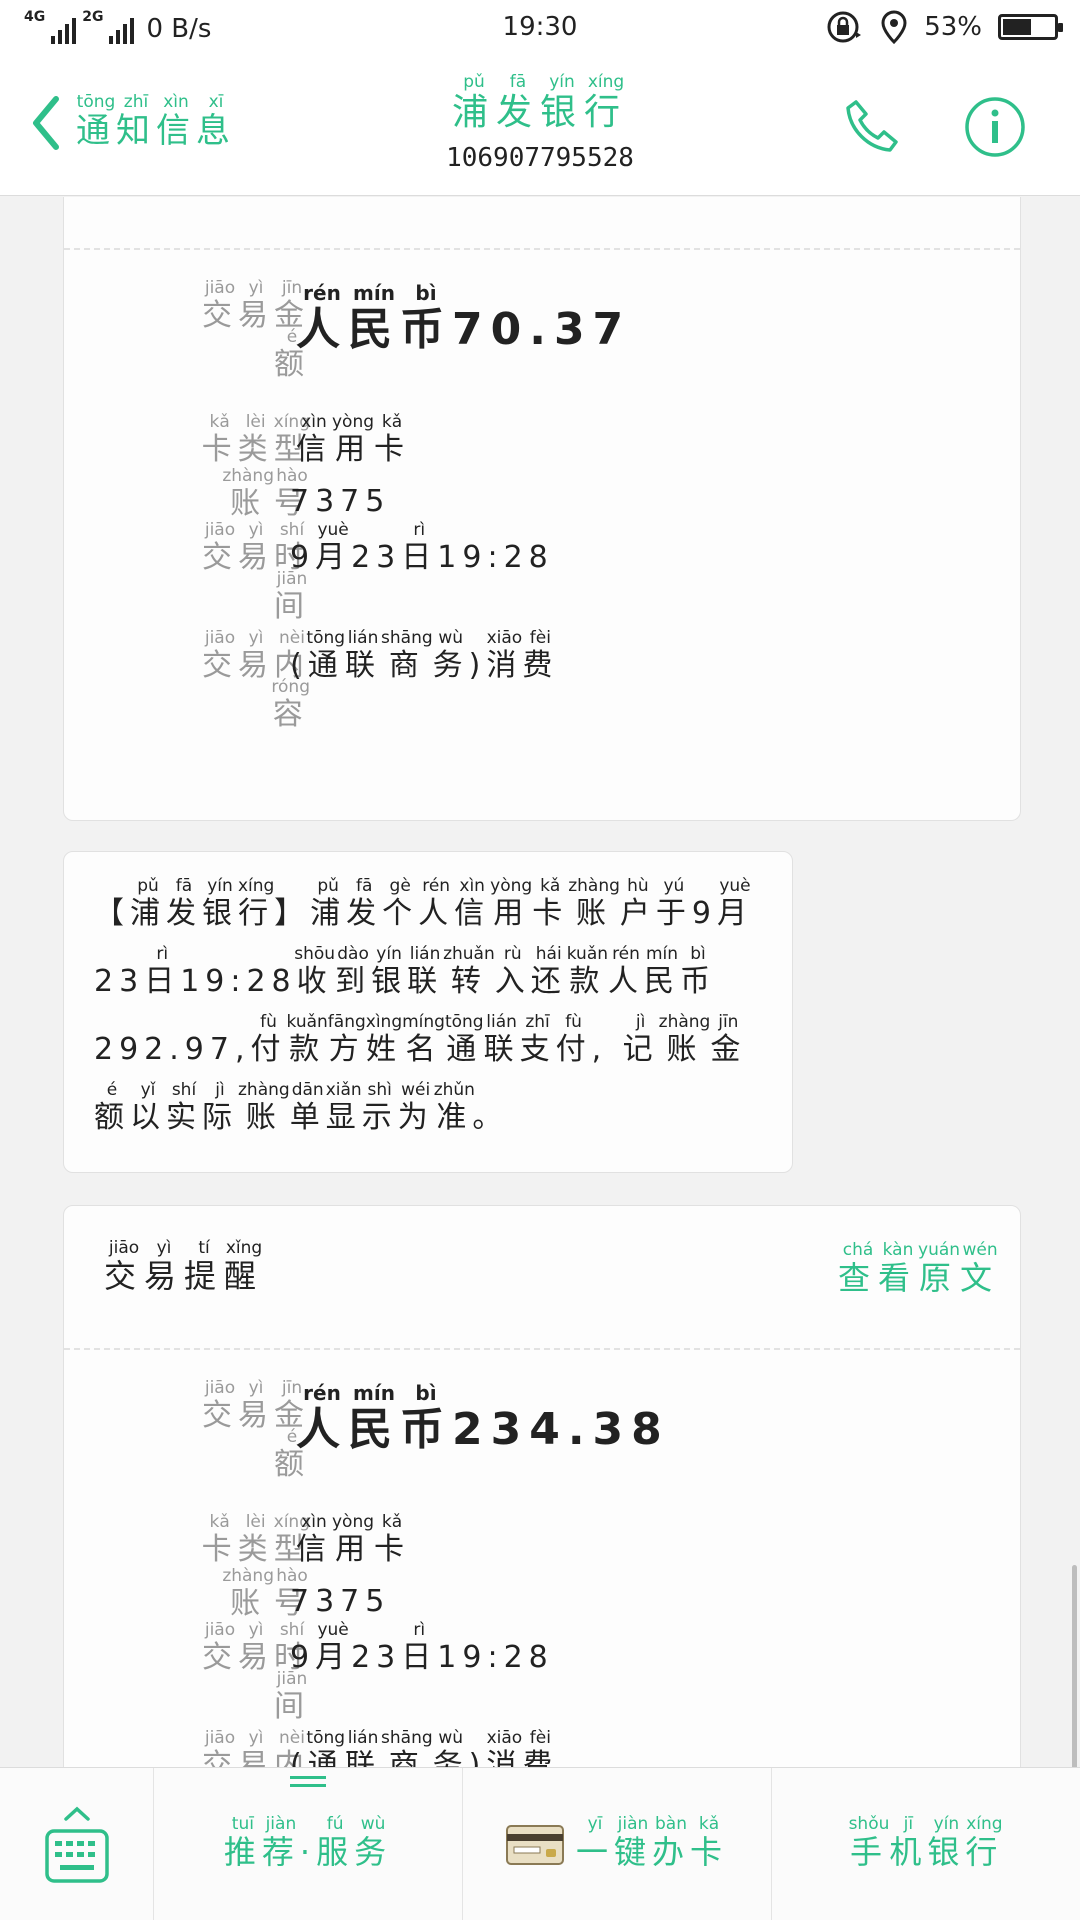  I want to click on status-bar: 4G 2G 0 B/s 19:30 53%, so click(540, 28).